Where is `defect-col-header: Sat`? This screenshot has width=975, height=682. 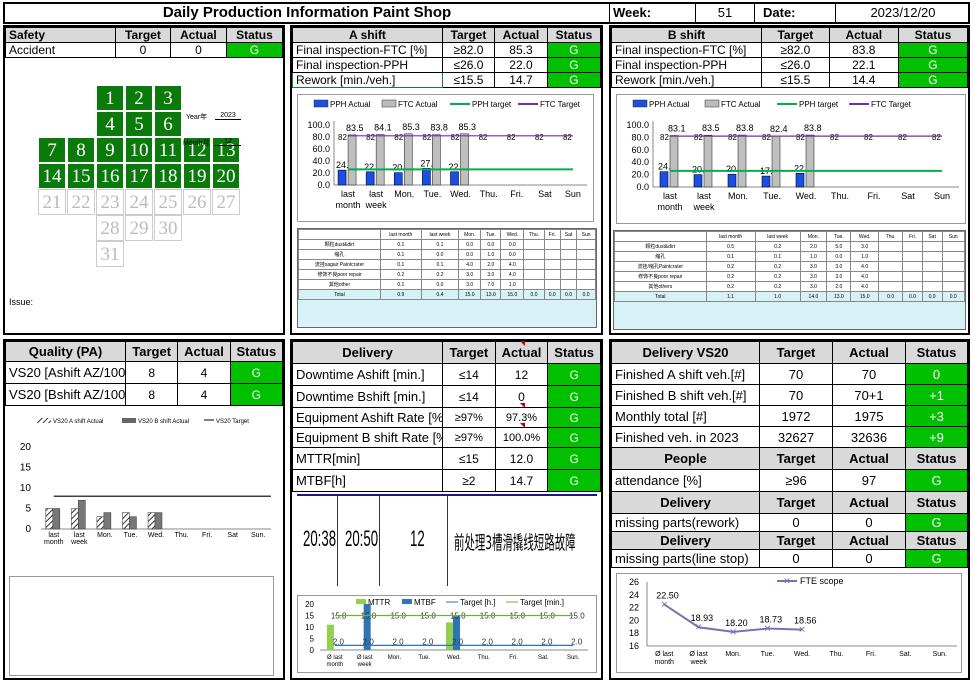 defect-col-header: Sat is located at coordinates (932, 236).